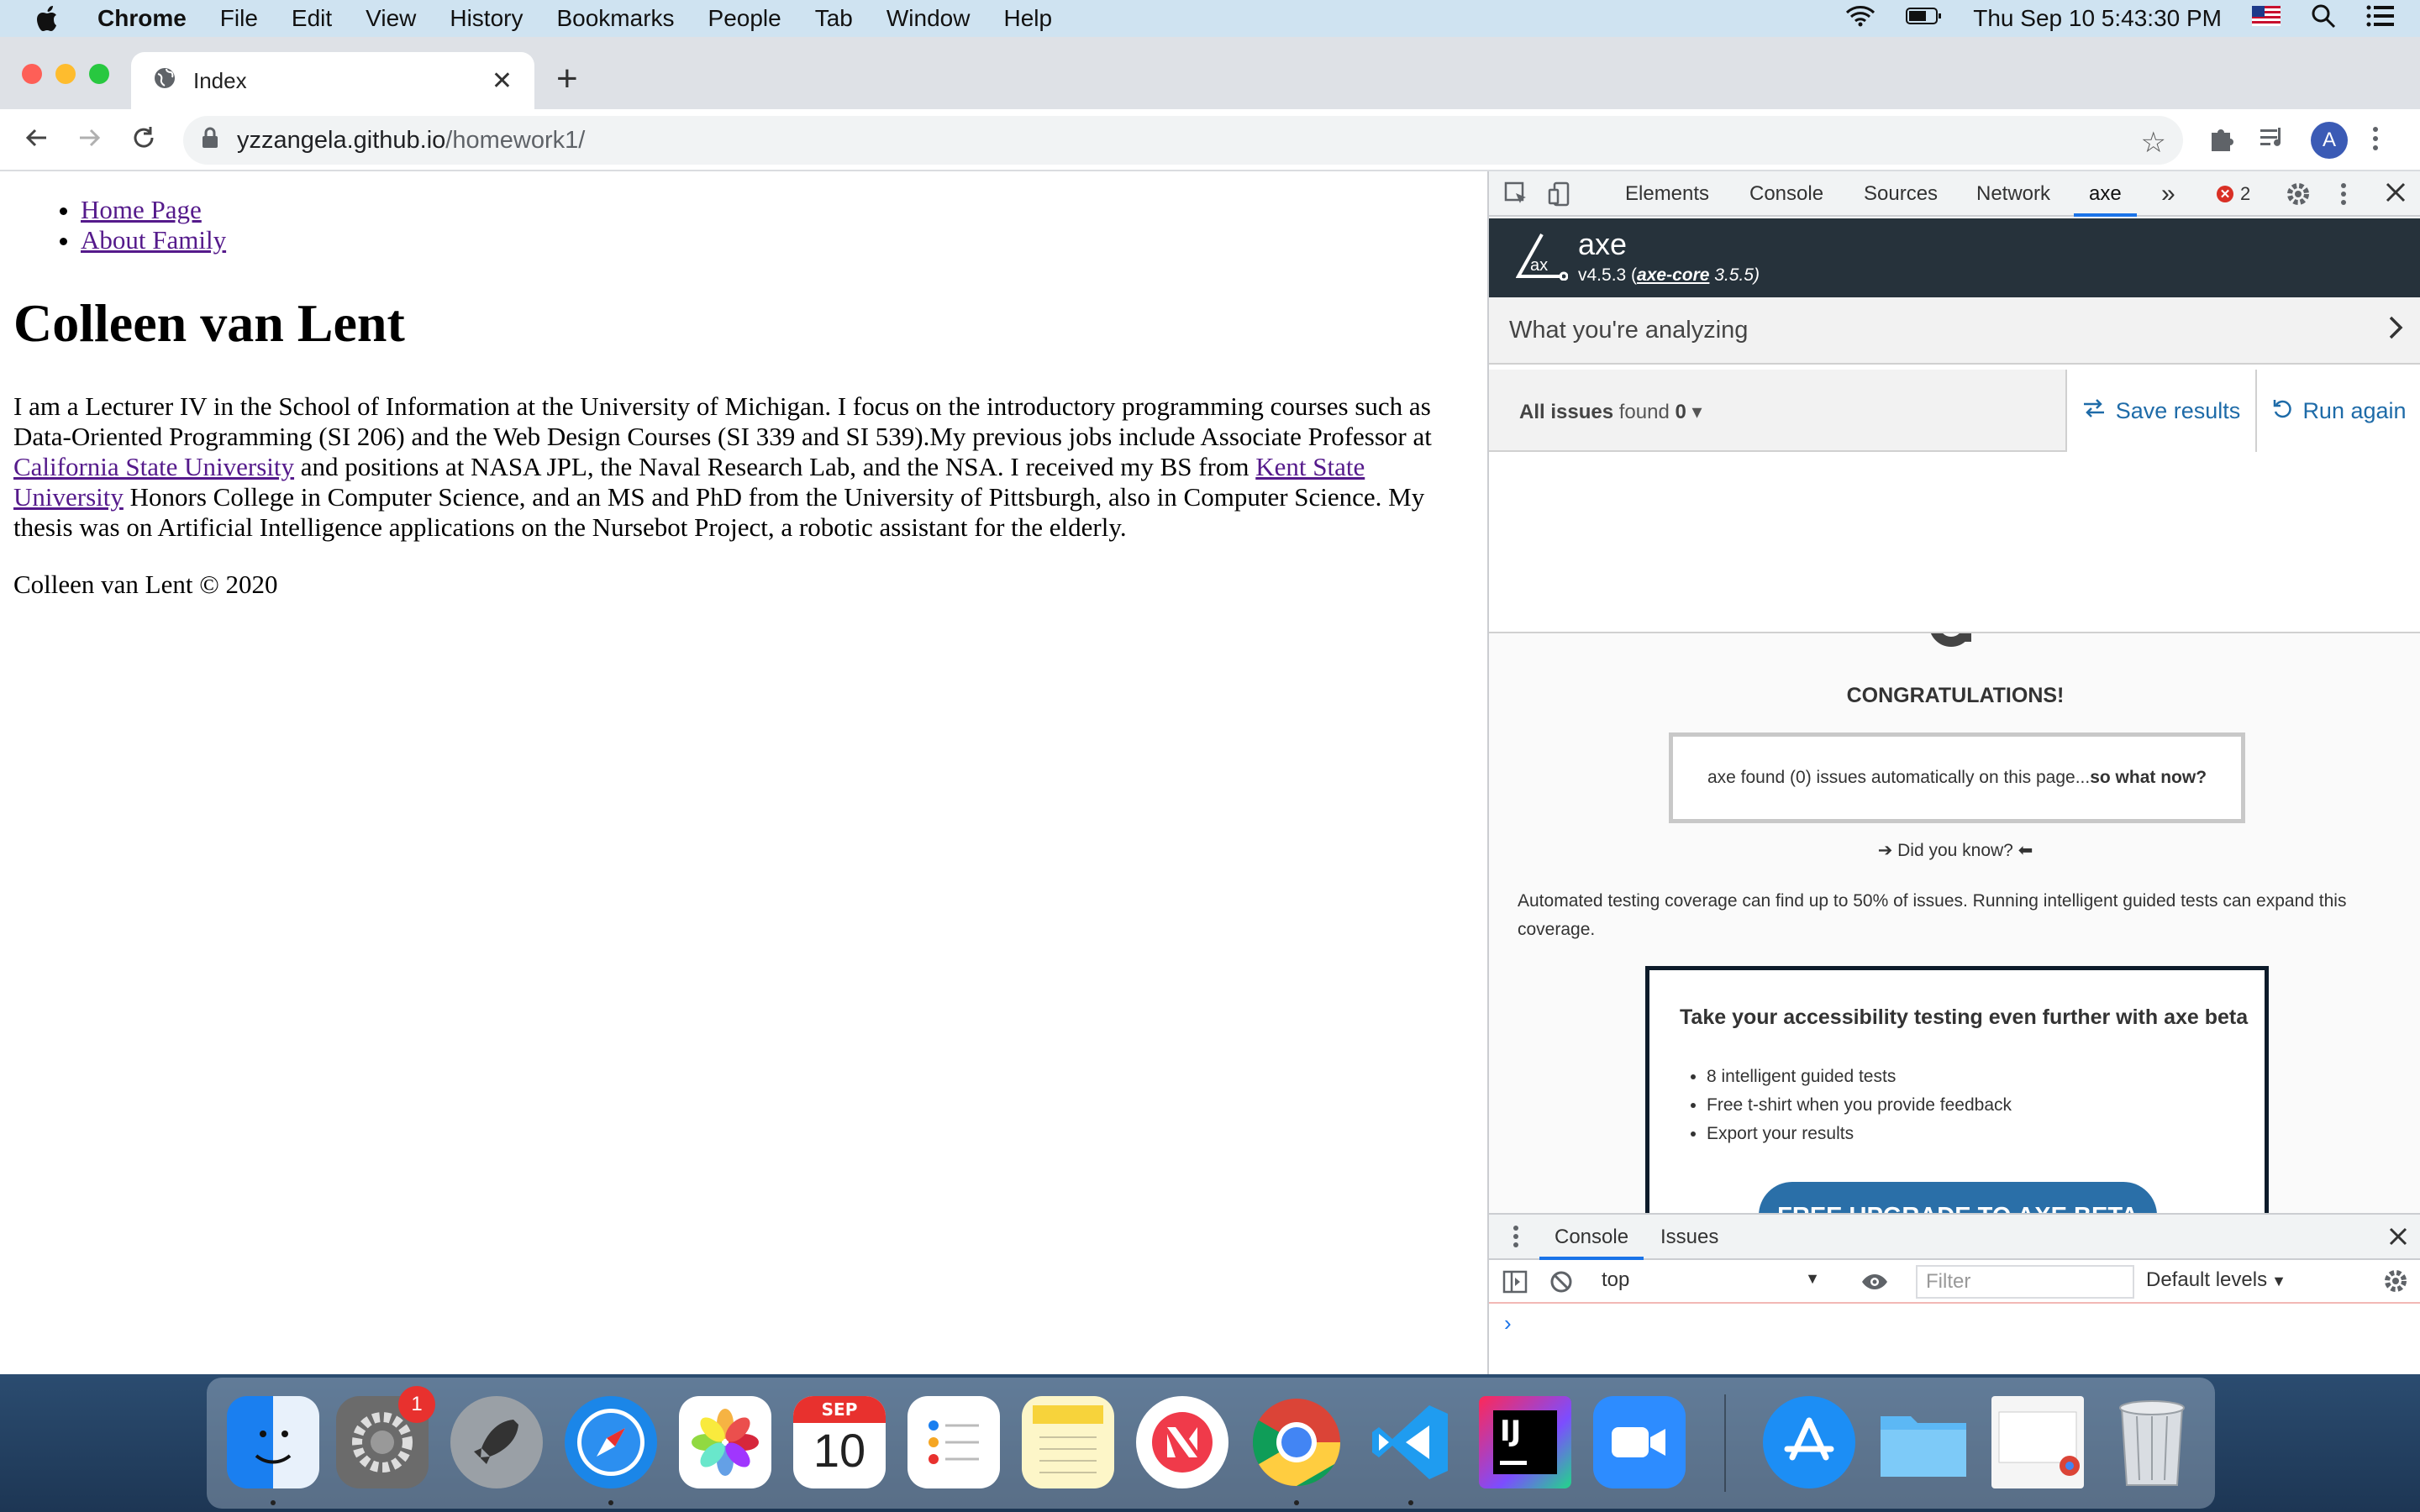 Image resolution: width=2420 pixels, height=1512 pixels. Describe the element at coordinates (2276, 1281) in the screenshot. I see `dropdown-arrow-icon: ▼` at that location.